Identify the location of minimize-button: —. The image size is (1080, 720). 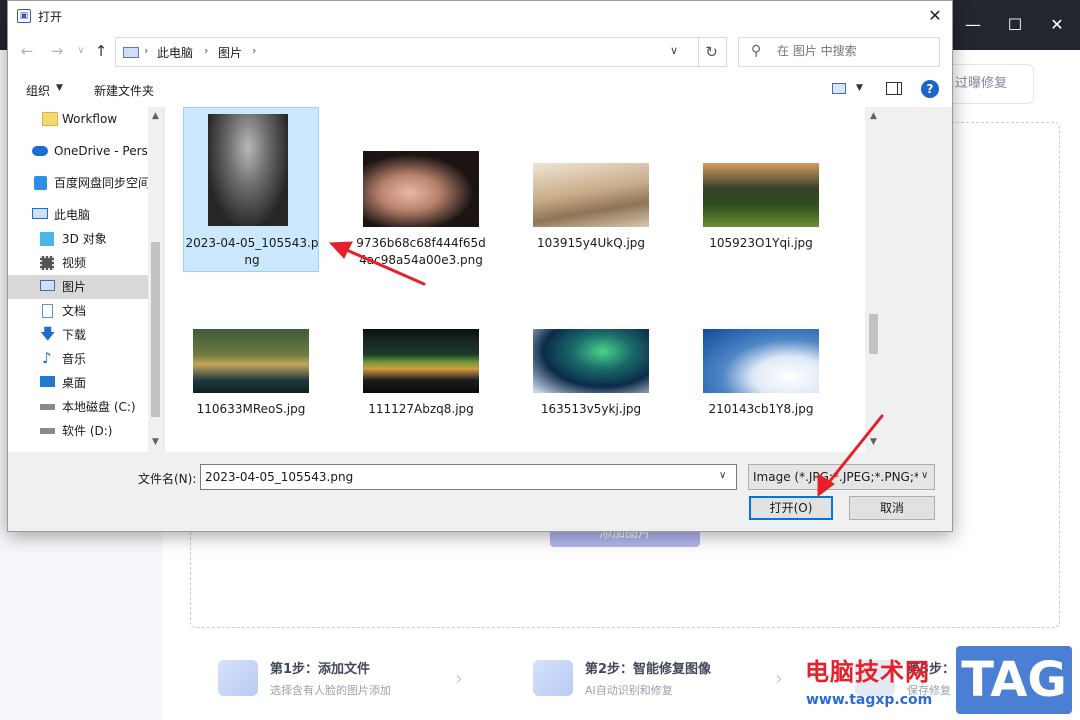
(973, 25).